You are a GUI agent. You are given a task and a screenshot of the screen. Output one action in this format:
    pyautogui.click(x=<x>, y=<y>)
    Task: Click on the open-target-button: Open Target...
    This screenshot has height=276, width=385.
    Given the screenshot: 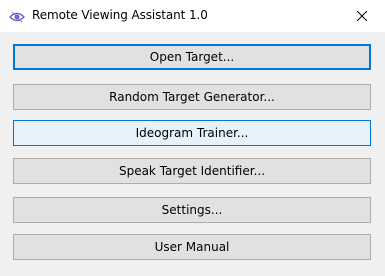 What is the action you would take?
    pyautogui.click(x=192, y=57)
    